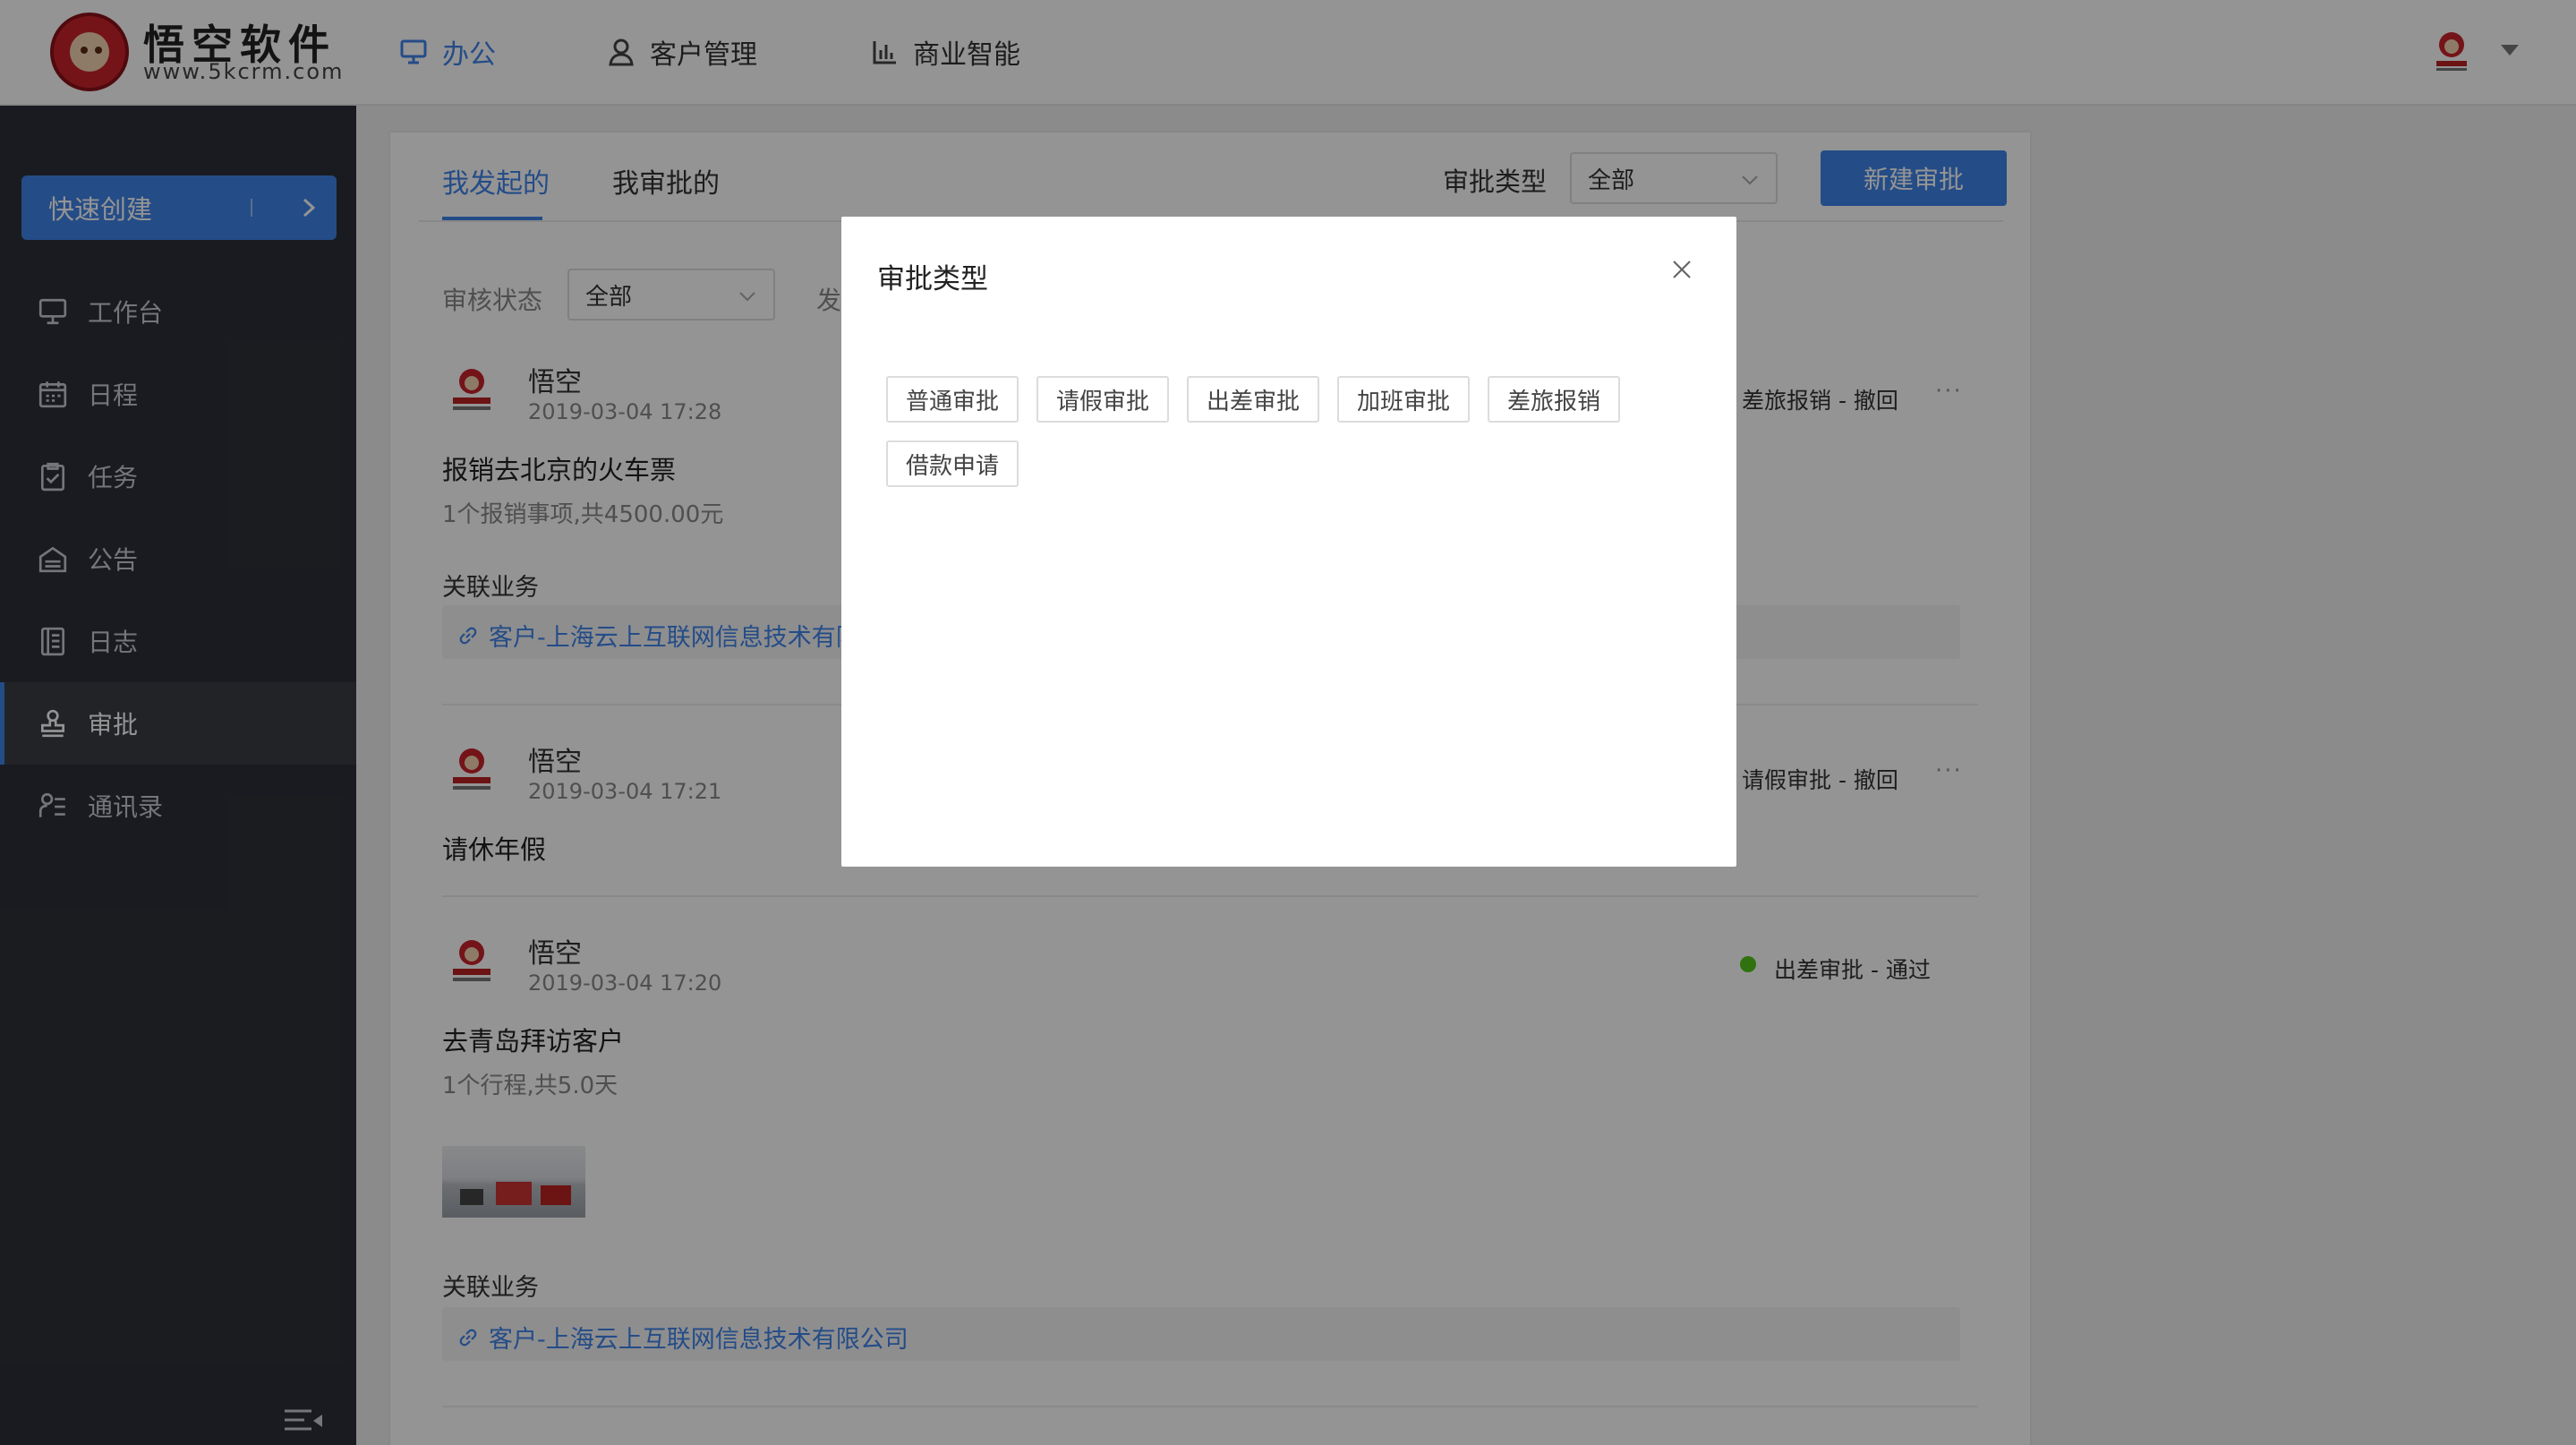  I want to click on dialog-title: 审批类型, so click(932, 279).